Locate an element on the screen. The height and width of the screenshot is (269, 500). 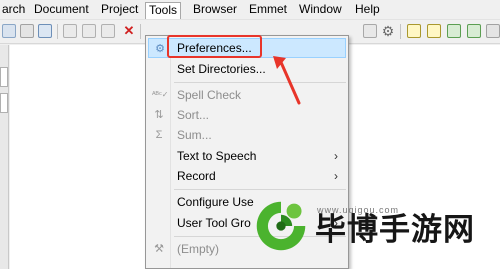
paste-icon is located at coordinates (108, 31).